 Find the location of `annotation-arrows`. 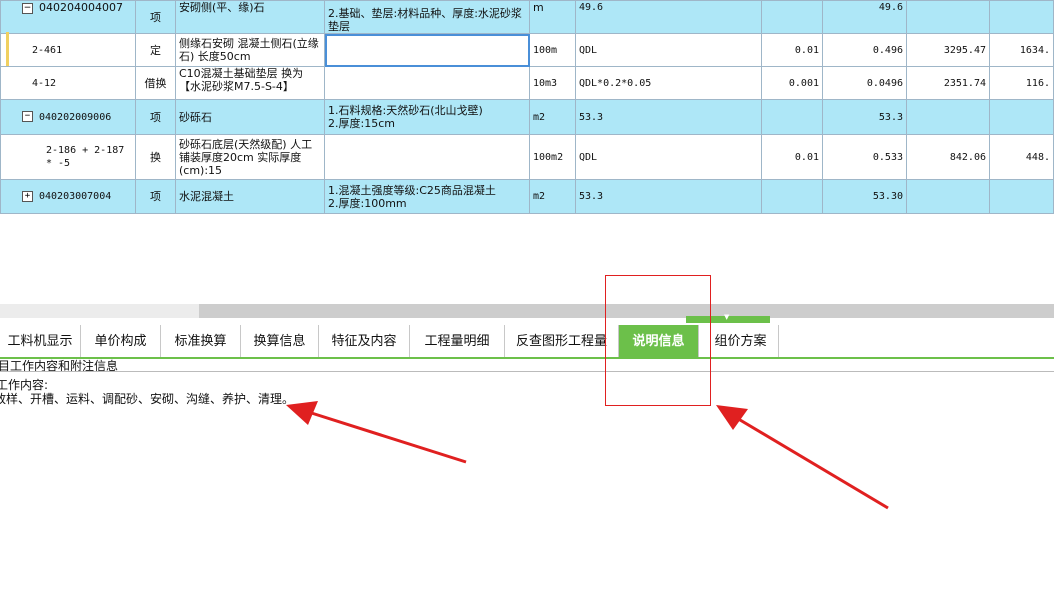

annotation-arrows is located at coordinates (587, 455).